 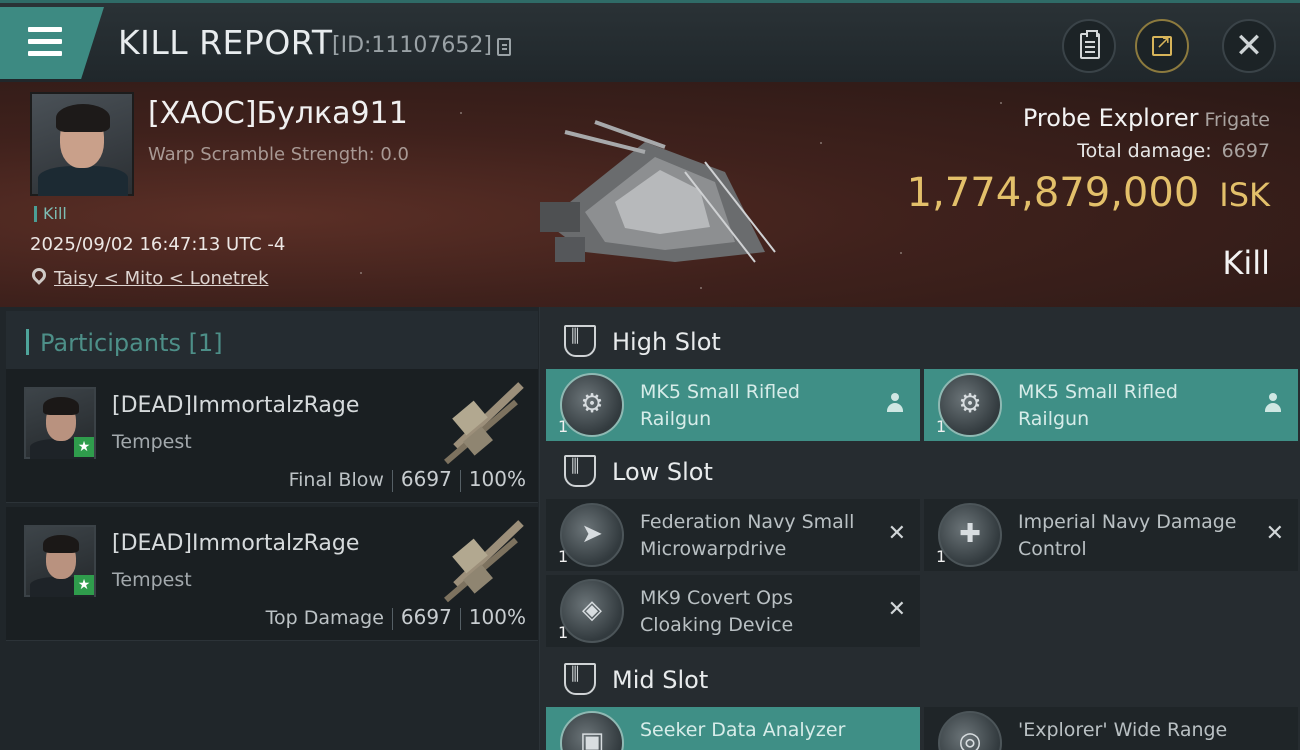 I want to click on damage-control-icon: ✚, so click(x=970, y=535).